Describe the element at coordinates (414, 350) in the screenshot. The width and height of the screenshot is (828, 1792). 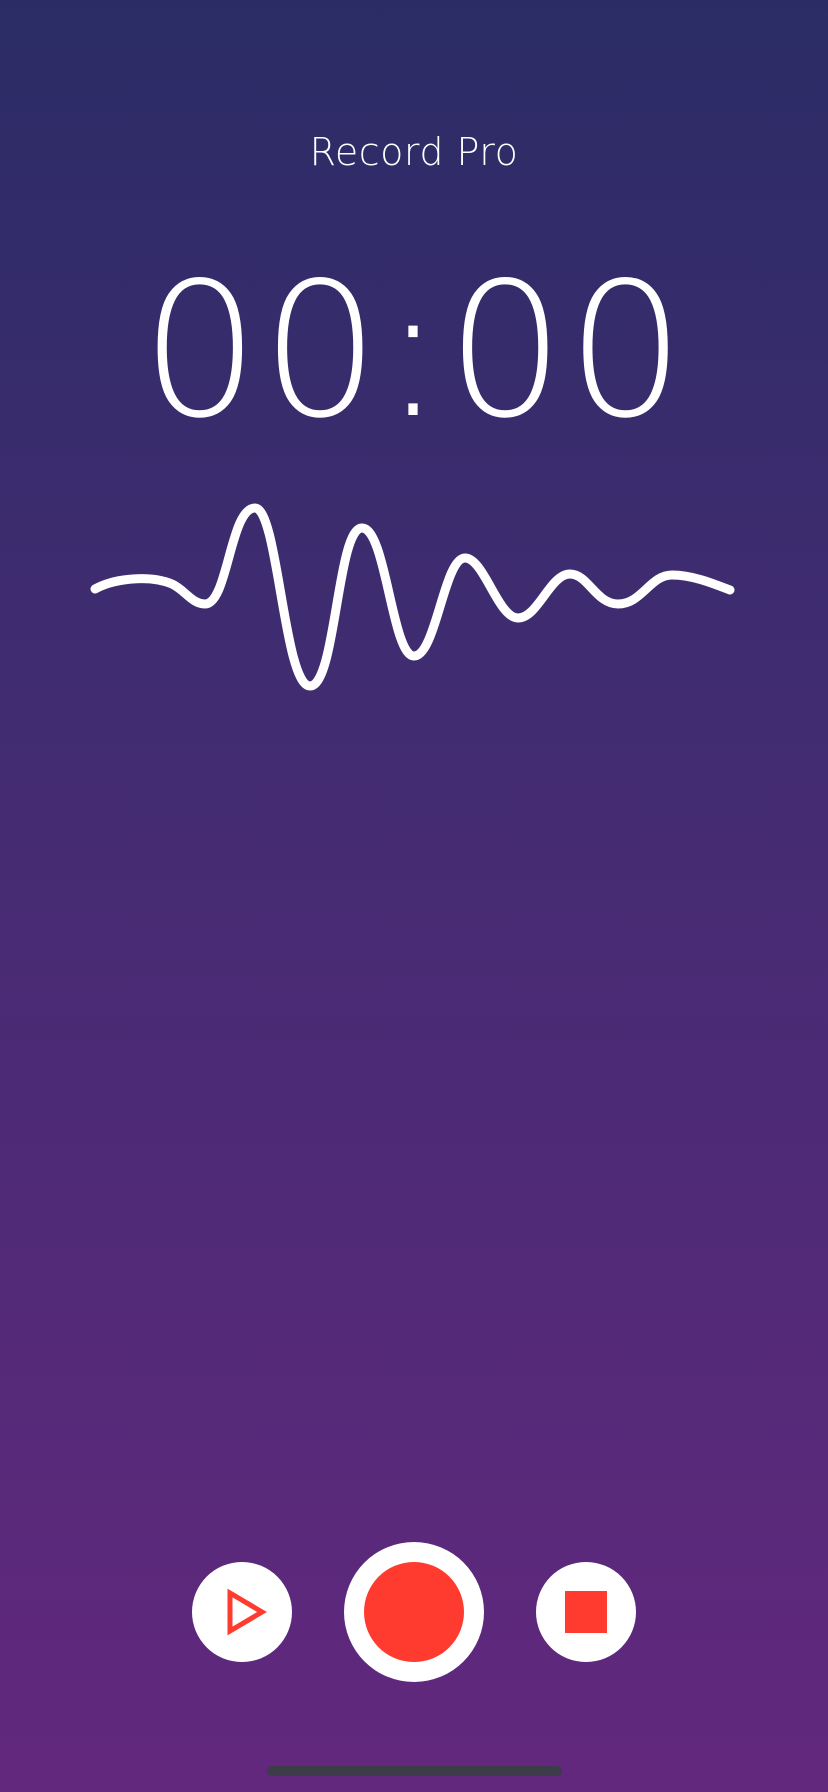
I see `elapsed-timer: 00:00` at that location.